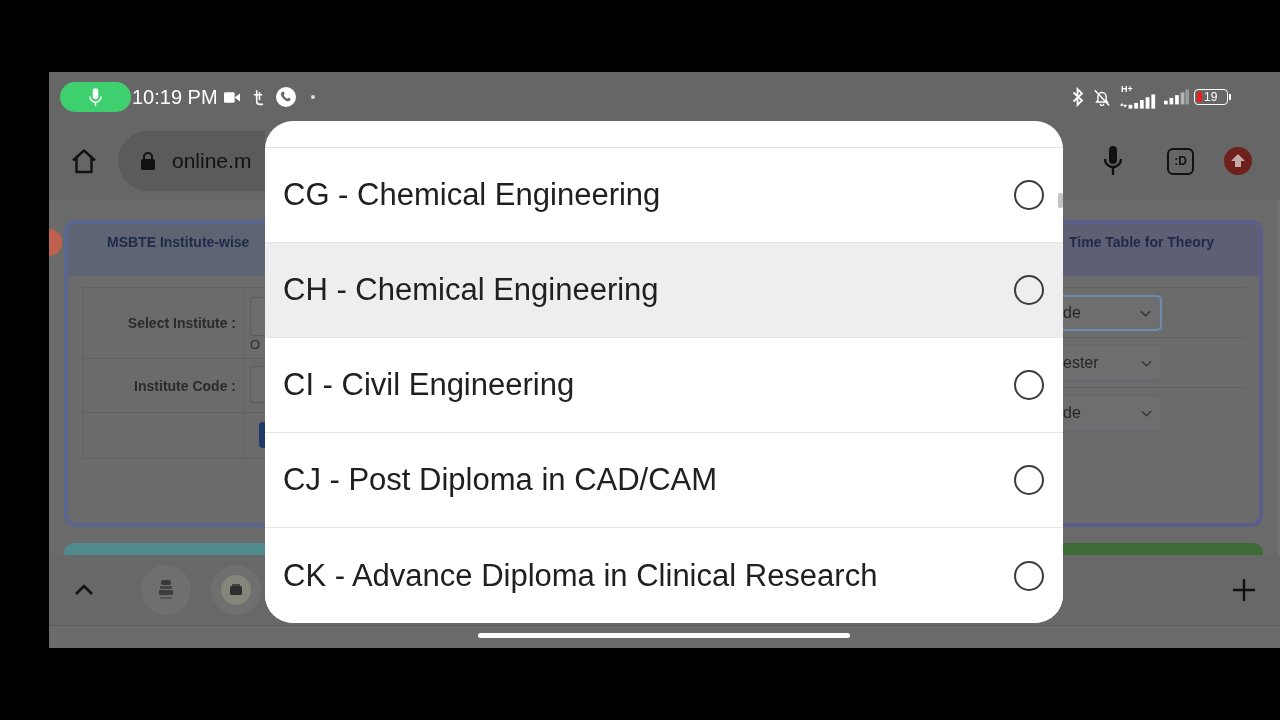 The width and height of the screenshot is (1280, 720). I want to click on field-label: Select Institute :, so click(181, 323).